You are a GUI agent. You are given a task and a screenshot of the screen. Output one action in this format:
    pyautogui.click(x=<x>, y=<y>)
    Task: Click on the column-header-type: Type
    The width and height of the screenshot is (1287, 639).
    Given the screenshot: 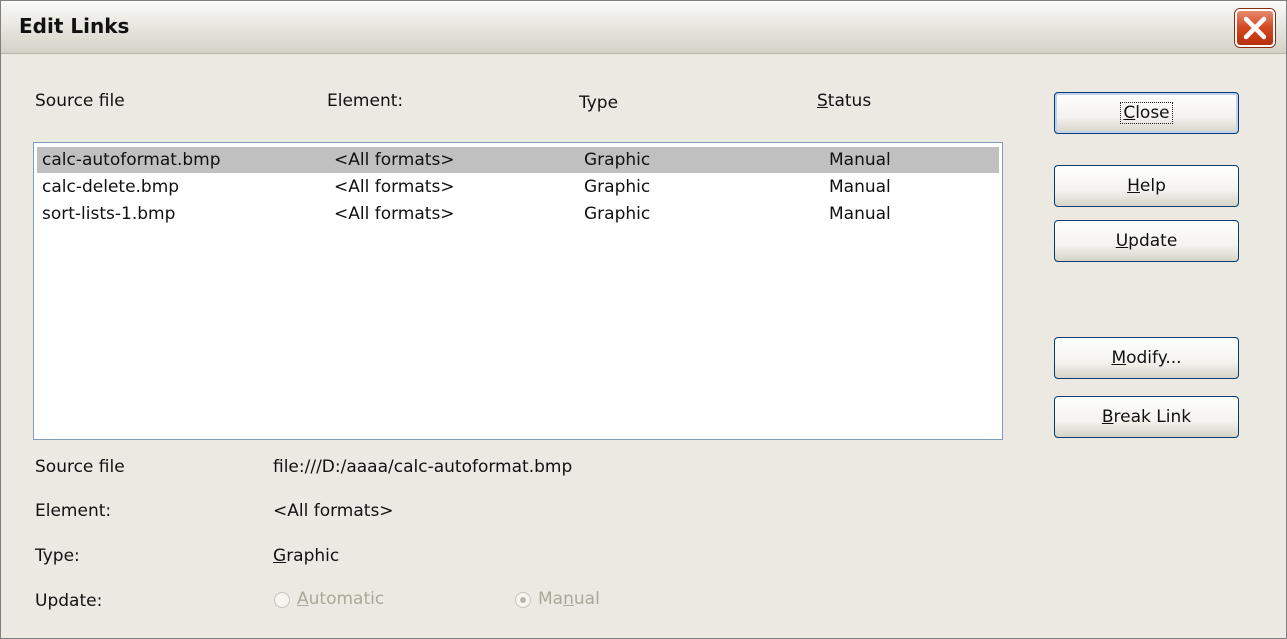 What is the action you would take?
    pyautogui.click(x=598, y=103)
    